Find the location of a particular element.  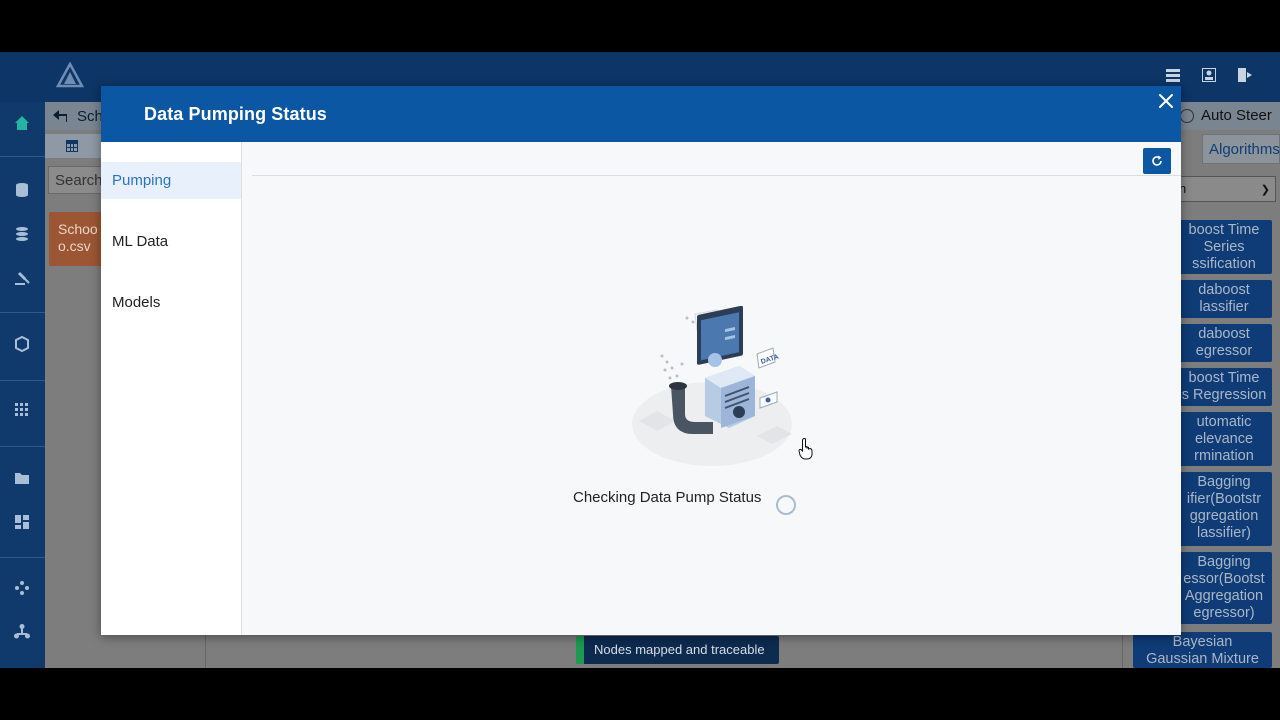

dashboard-icon is located at coordinates (22, 522).